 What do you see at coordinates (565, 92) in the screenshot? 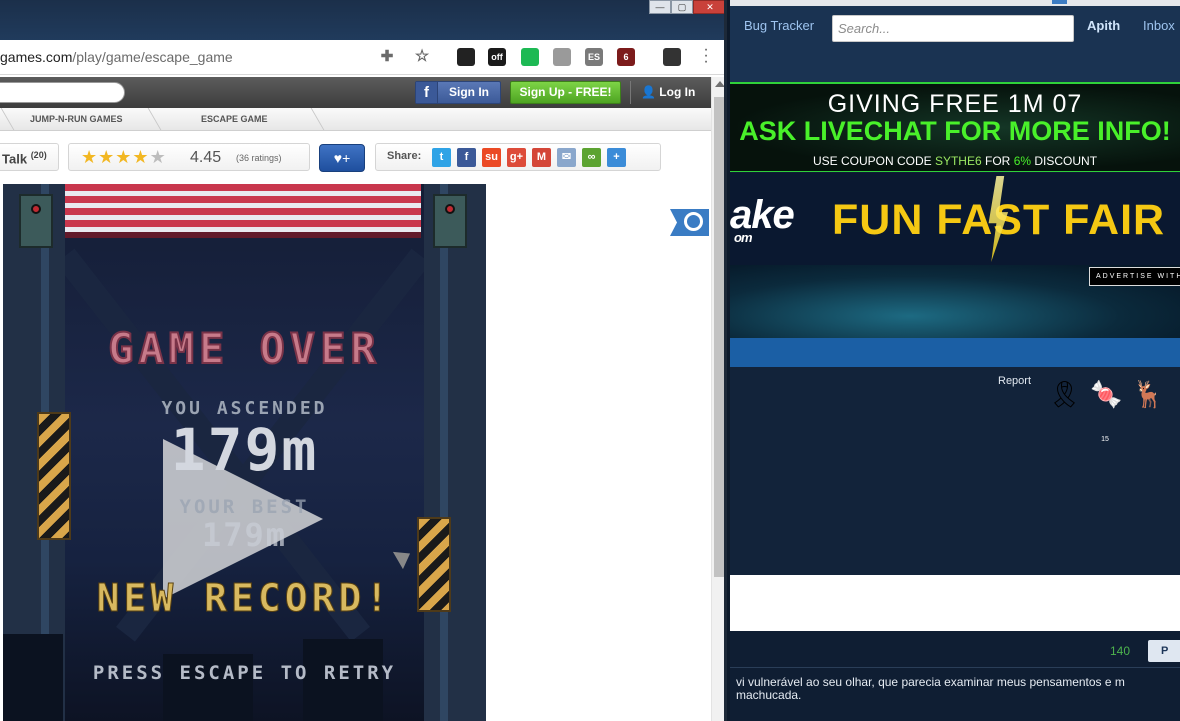
I see `signup-button: Sign Up - FREE!` at bounding box center [565, 92].